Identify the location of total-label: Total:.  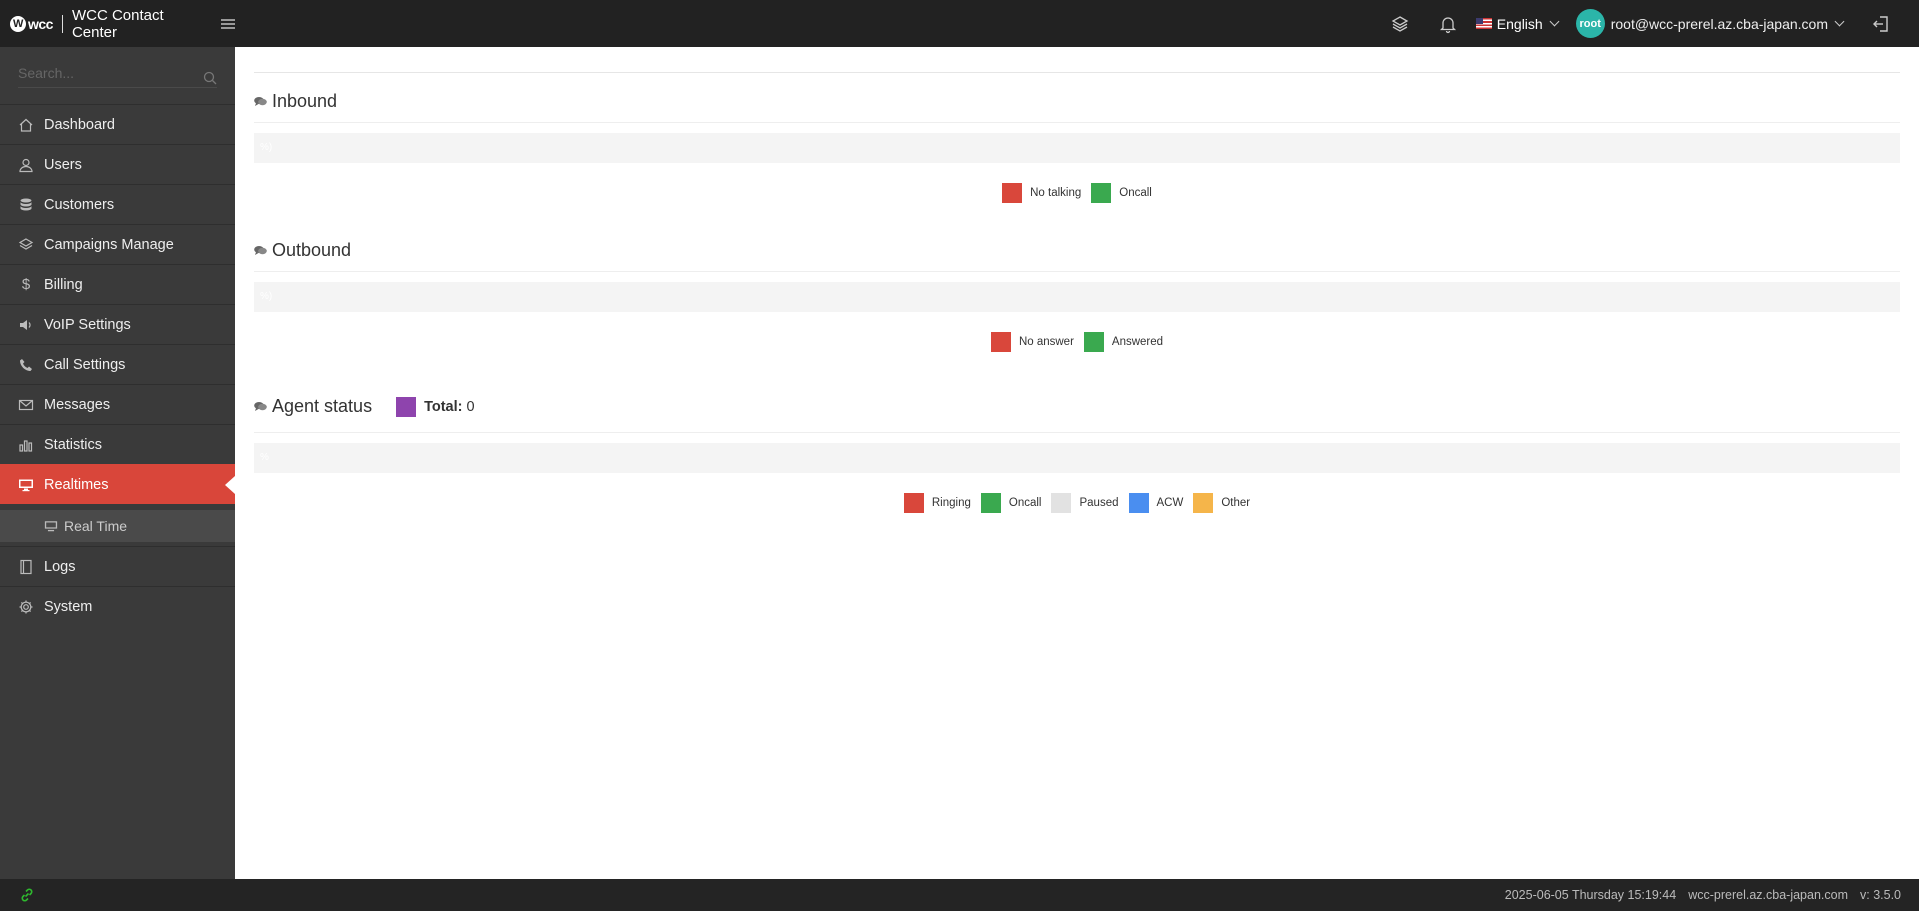
(443, 406).